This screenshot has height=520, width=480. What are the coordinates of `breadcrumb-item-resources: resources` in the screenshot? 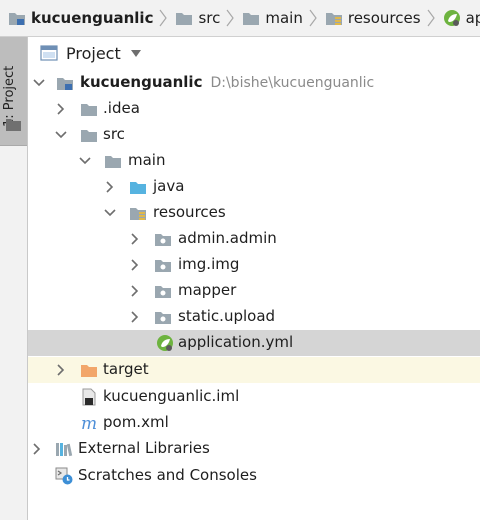 It's located at (369, 18).